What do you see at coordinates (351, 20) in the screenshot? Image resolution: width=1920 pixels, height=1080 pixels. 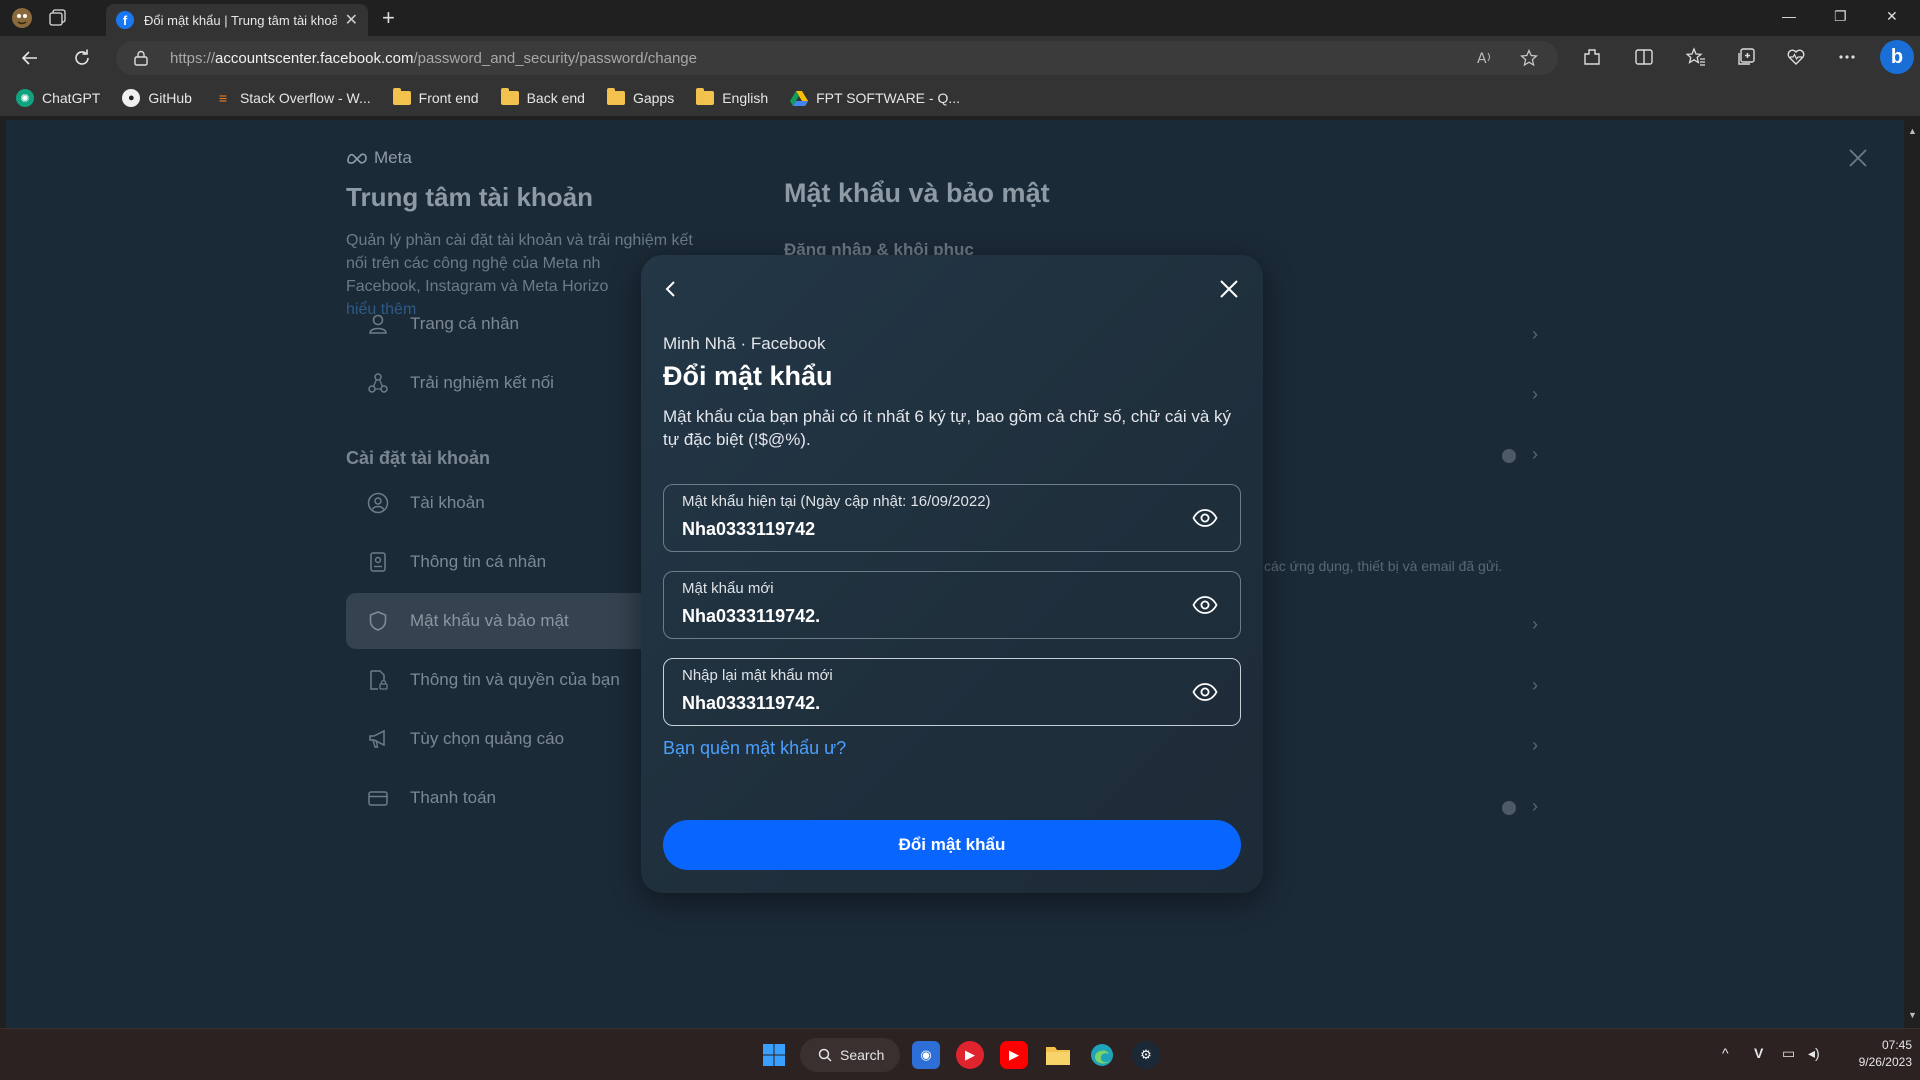 I see `tab-close-icon: ✕` at bounding box center [351, 20].